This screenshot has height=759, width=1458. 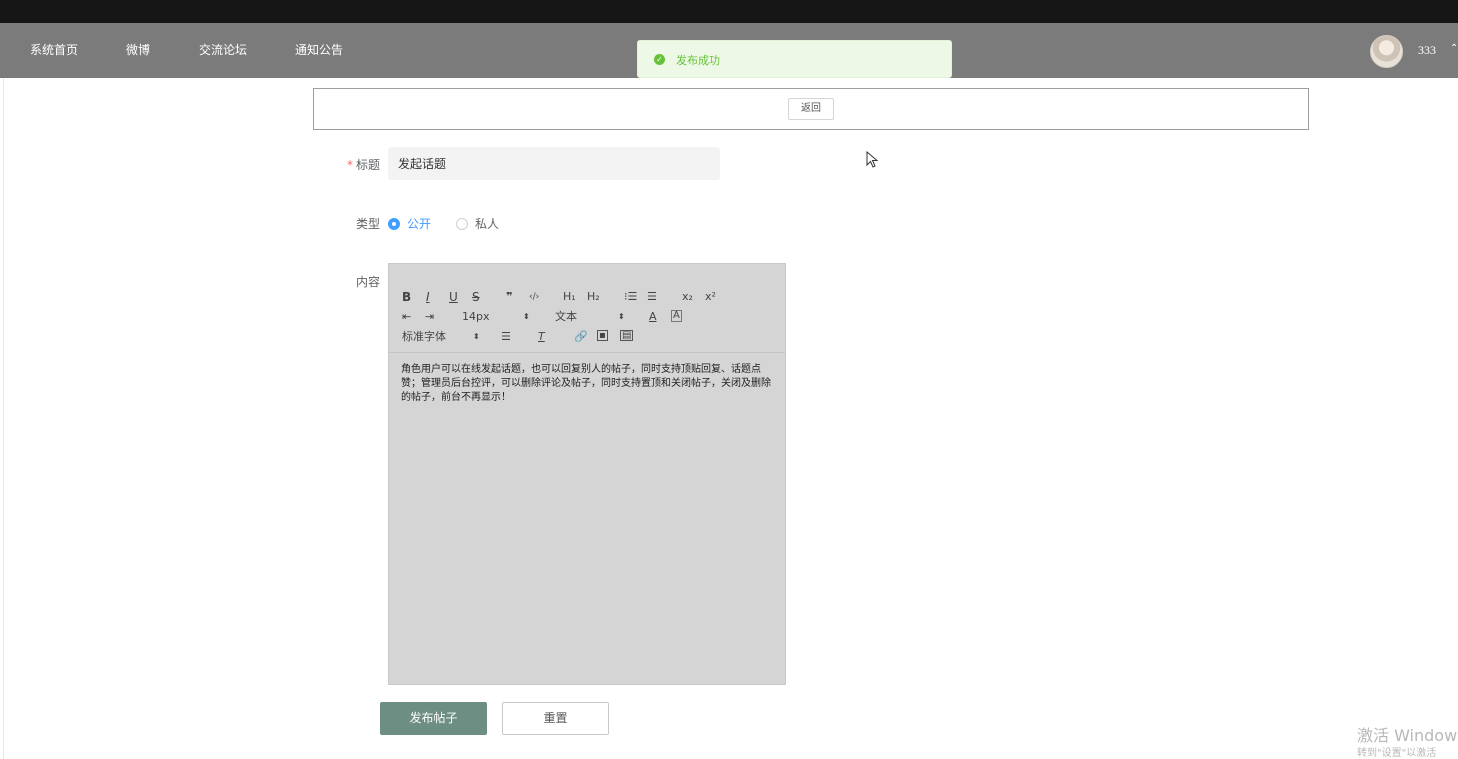 I want to click on strike-icon: S̶, so click(x=476, y=297).